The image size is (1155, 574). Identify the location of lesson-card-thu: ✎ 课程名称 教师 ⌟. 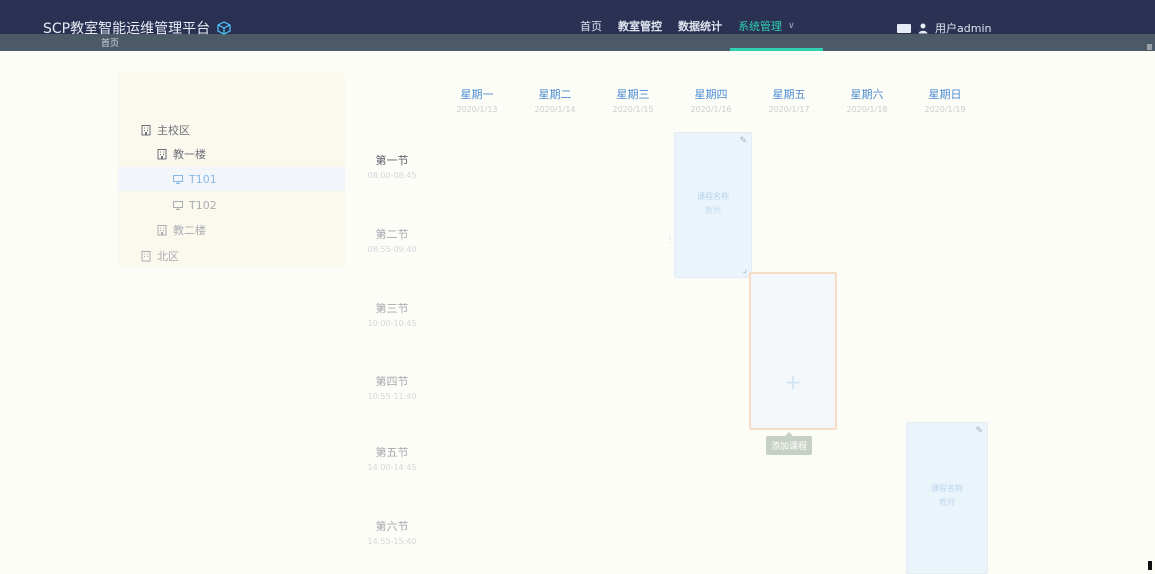
(713, 205).